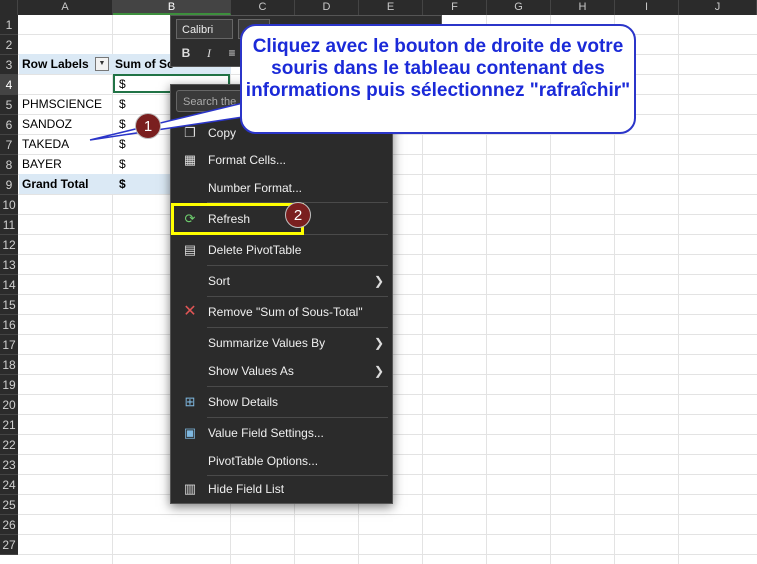 The width and height of the screenshot is (757, 564). What do you see at coordinates (583, 7) in the screenshot?
I see `column-header-h: H` at bounding box center [583, 7].